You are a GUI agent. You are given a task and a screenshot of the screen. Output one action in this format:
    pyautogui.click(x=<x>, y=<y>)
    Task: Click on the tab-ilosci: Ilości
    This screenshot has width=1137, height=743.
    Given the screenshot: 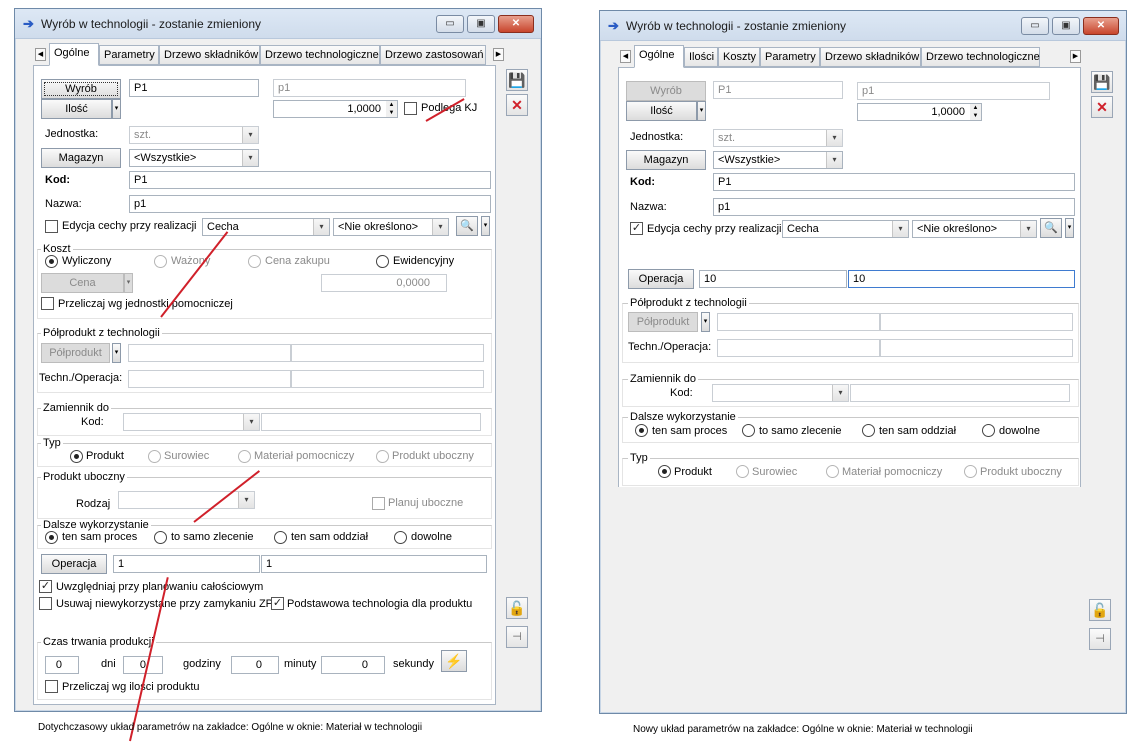 What is the action you would take?
    pyautogui.click(x=701, y=57)
    